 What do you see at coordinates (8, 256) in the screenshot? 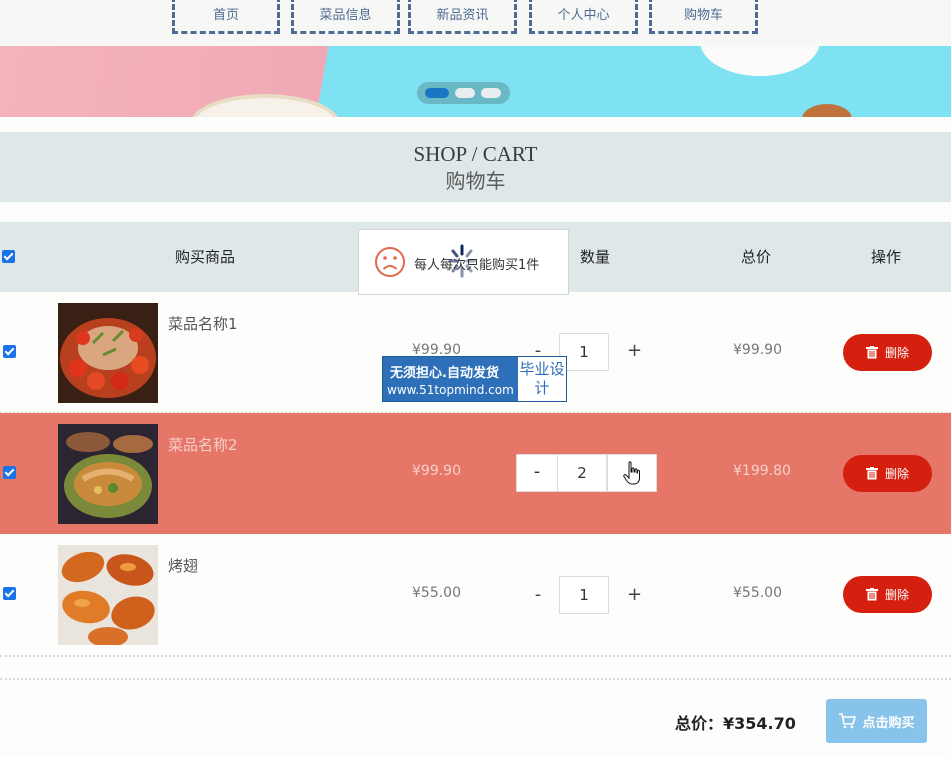
I see `select-all-checkbox` at bounding box center [8, 256].